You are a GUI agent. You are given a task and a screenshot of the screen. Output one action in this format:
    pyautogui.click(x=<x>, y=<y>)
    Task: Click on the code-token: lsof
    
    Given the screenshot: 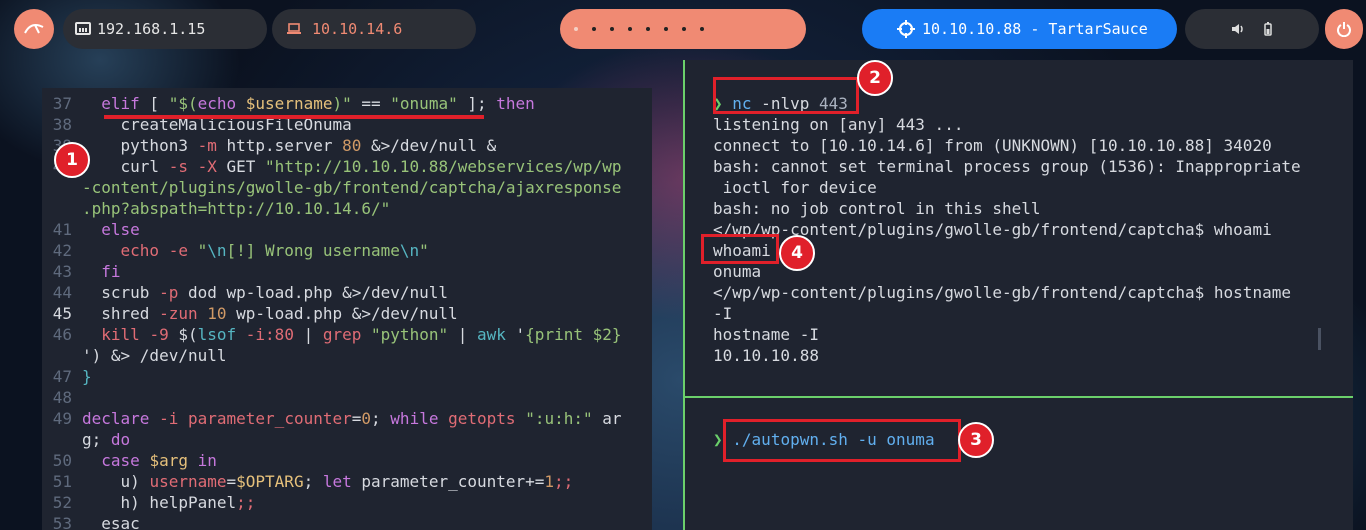 What is the action you would take?
    pyautogui.click(x=217, y=334)
    